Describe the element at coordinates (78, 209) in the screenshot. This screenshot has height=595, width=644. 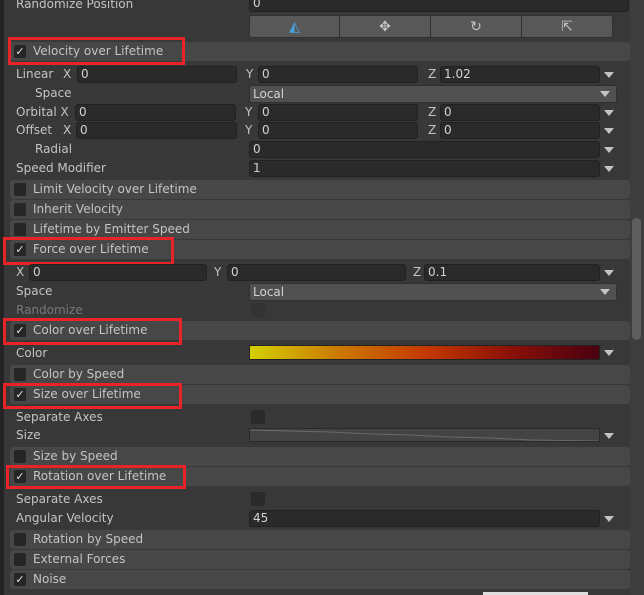
I see `module-title: Inherit Velocity` at that location.